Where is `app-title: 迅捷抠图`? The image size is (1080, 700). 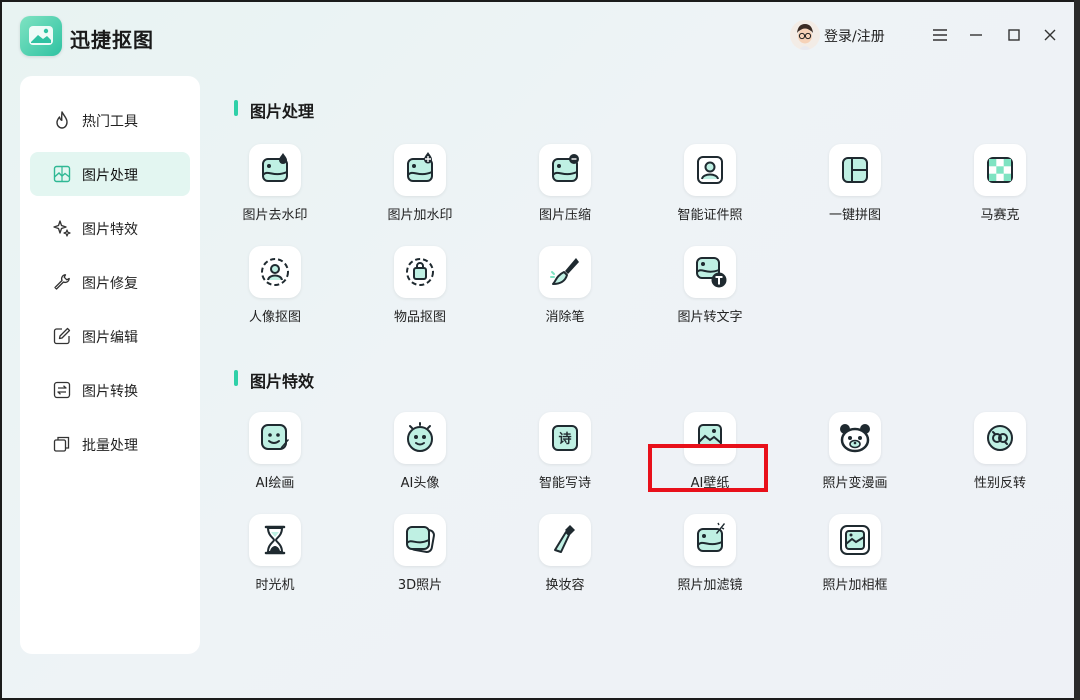 app-title: 迅捷抠图 is located at coordinates (112, 40).